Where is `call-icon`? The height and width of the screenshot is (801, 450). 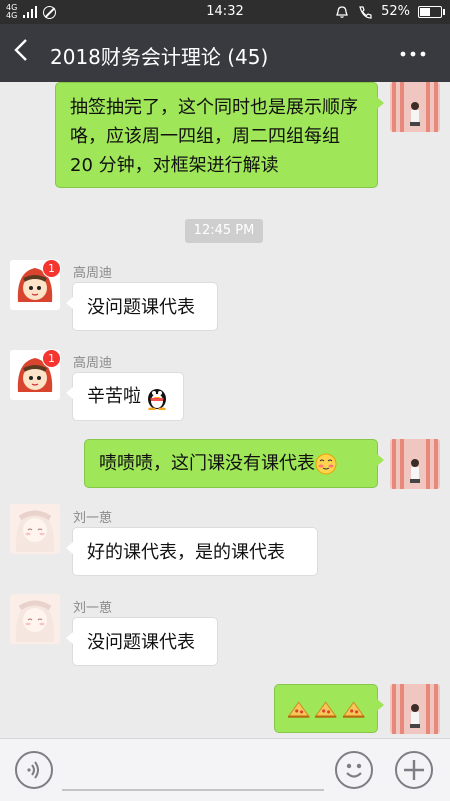
call-icon is located at coordinates (365, 12).